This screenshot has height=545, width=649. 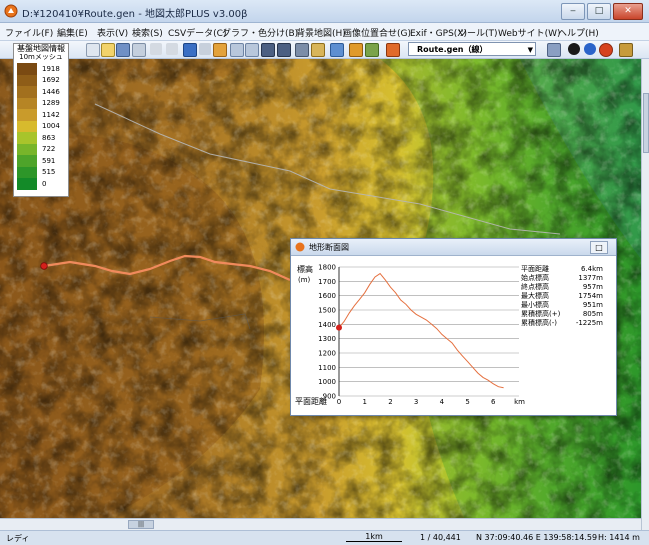 I want to click on scale-bar: 1km, so click(x=374, y=537).